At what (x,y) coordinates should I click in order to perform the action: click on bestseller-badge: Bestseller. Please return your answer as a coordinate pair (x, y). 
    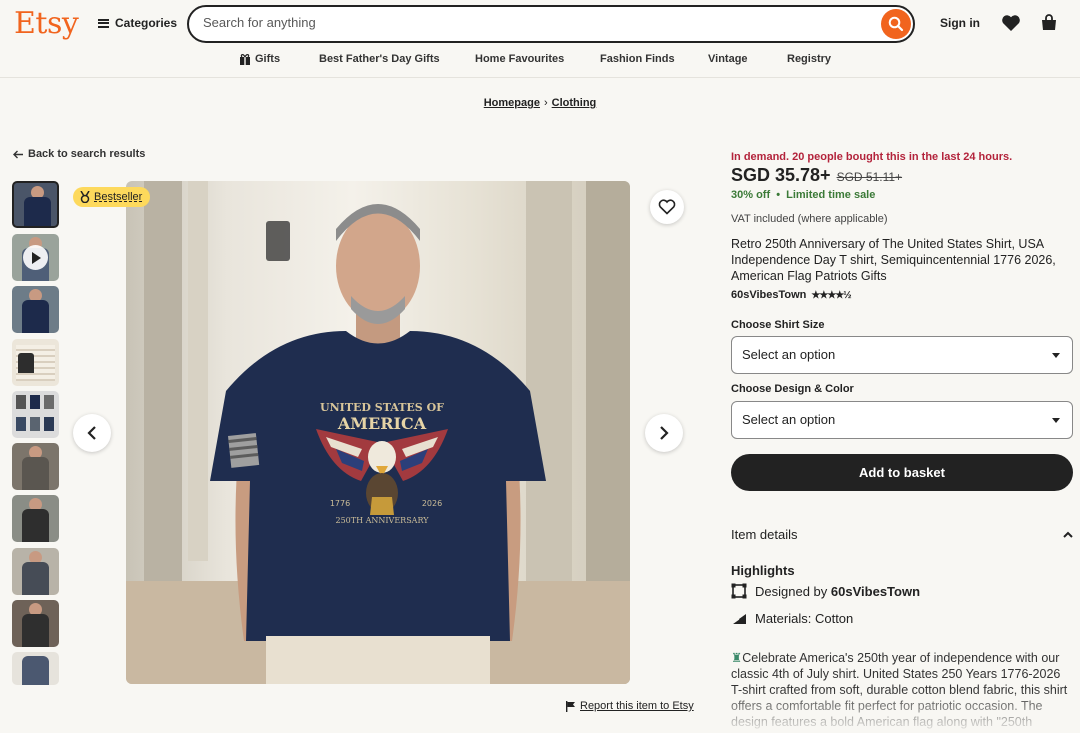
    Looking at the image, I should click on (112, 197).